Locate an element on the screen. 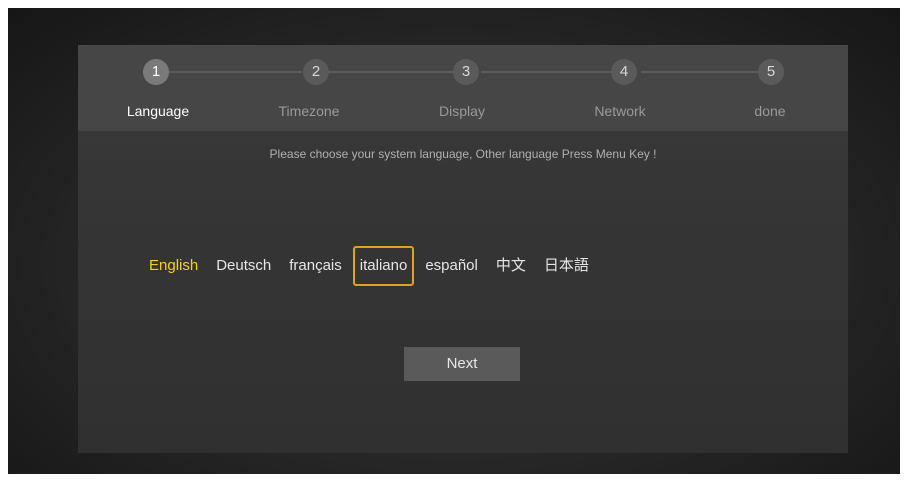 The image size is (908, 481). language-option-francais: français is located at coordinates (315, 266).